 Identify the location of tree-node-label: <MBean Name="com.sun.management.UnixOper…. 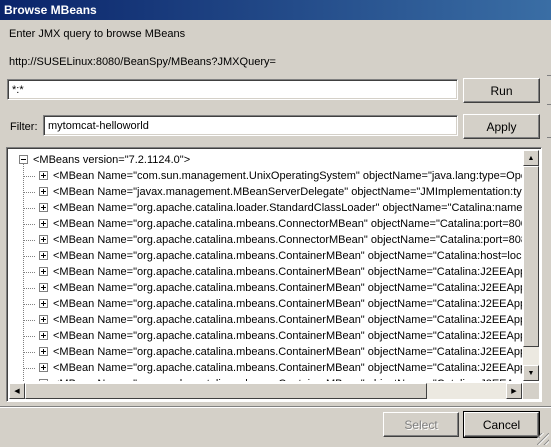
(287, 176).